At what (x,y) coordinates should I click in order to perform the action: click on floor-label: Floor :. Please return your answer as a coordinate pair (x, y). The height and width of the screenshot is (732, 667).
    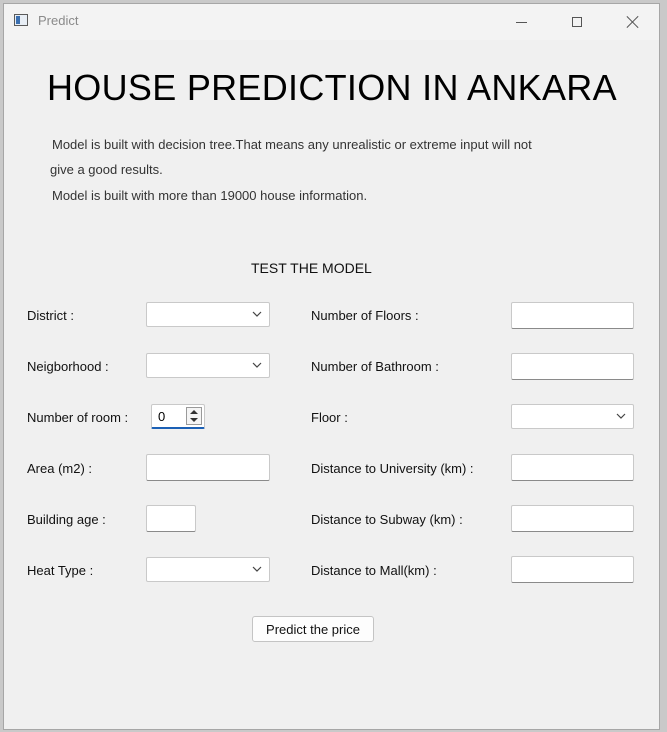
    Looking at the image, I should click on (329, 417).